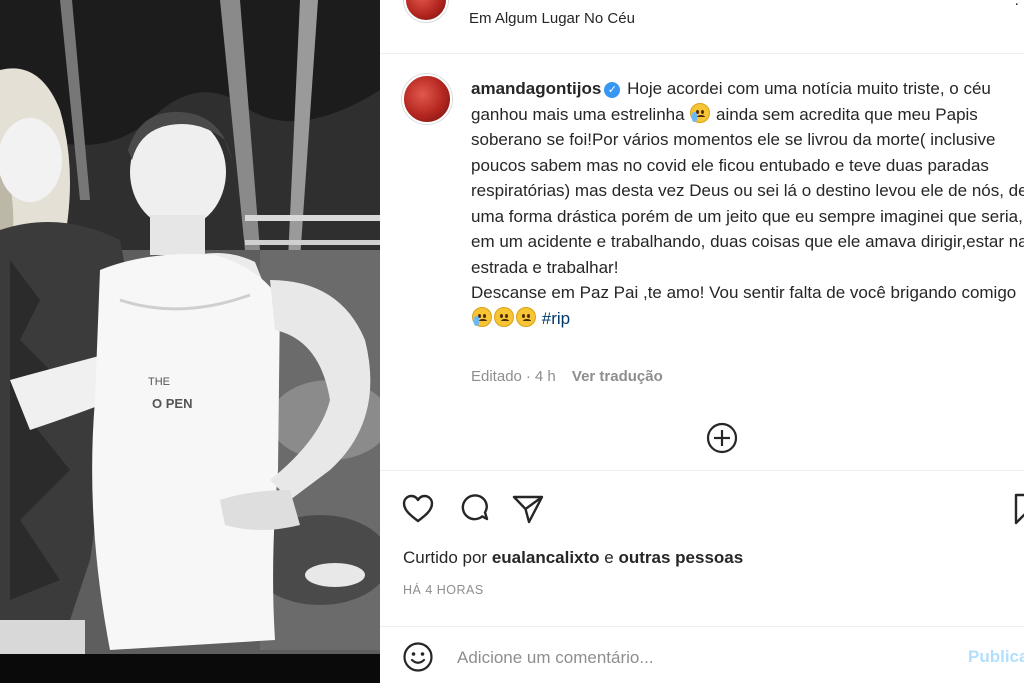 Image resolution: width=1024 pixels, height=683 pixels. I want to click on likes-prefix: Curtido por, so click(445, 557).